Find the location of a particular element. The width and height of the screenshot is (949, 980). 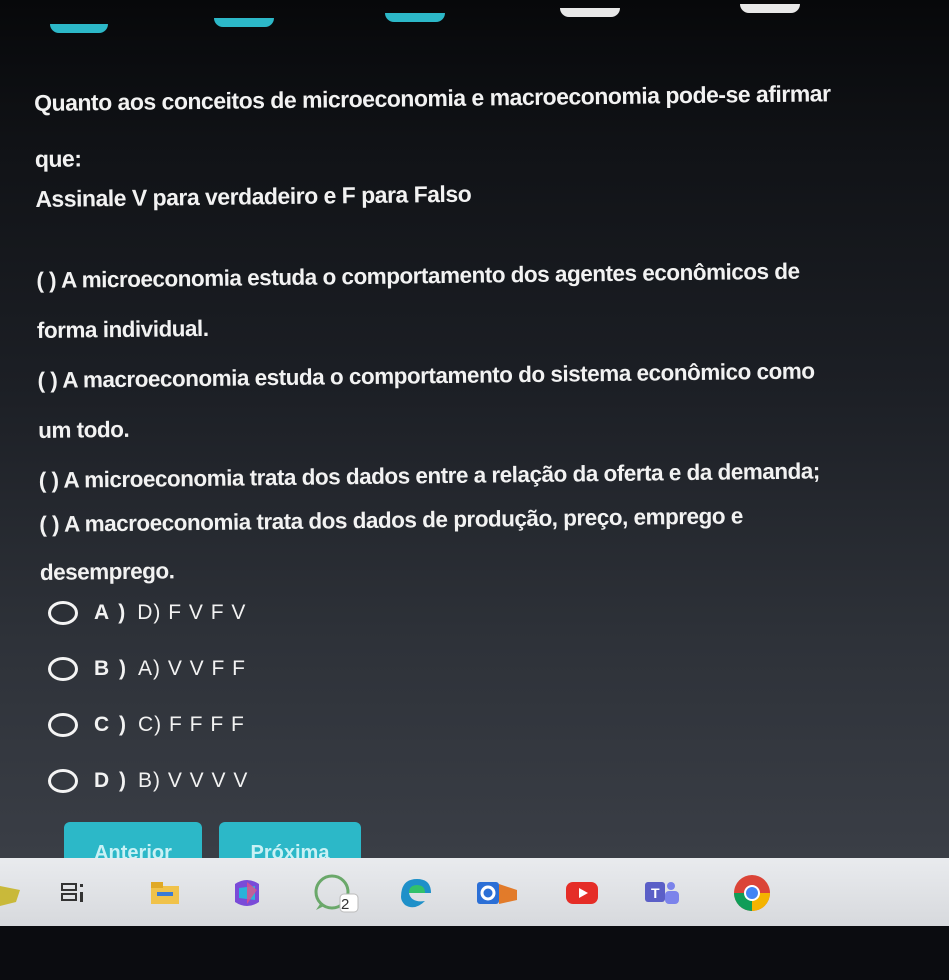

option-d: D ) B) V V V V is located at coordinates (248, 781).